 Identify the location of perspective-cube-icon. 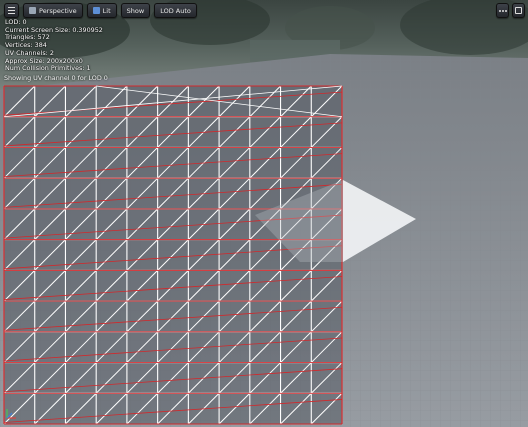
(32, 10).